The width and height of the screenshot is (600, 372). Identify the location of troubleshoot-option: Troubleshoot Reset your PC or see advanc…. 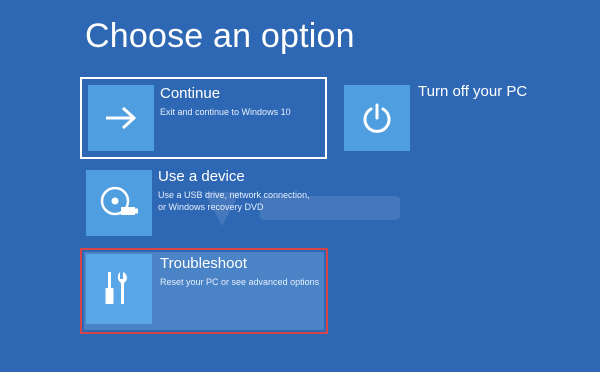
(204, 291).